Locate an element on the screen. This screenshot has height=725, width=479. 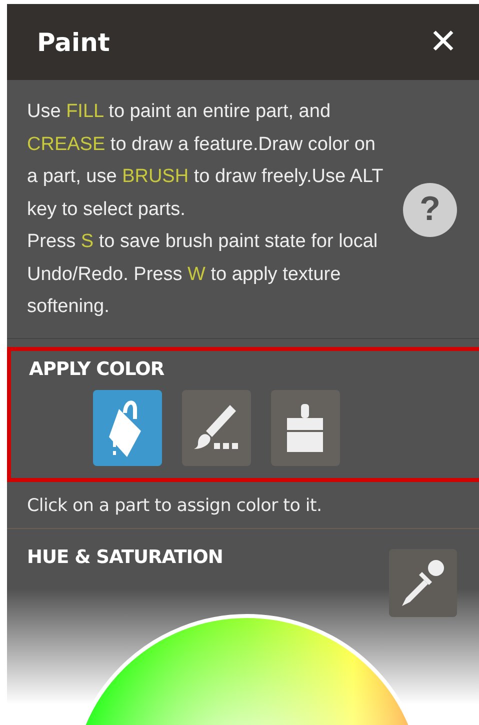
close-button: ✕ is located at coordinates (443, 42).